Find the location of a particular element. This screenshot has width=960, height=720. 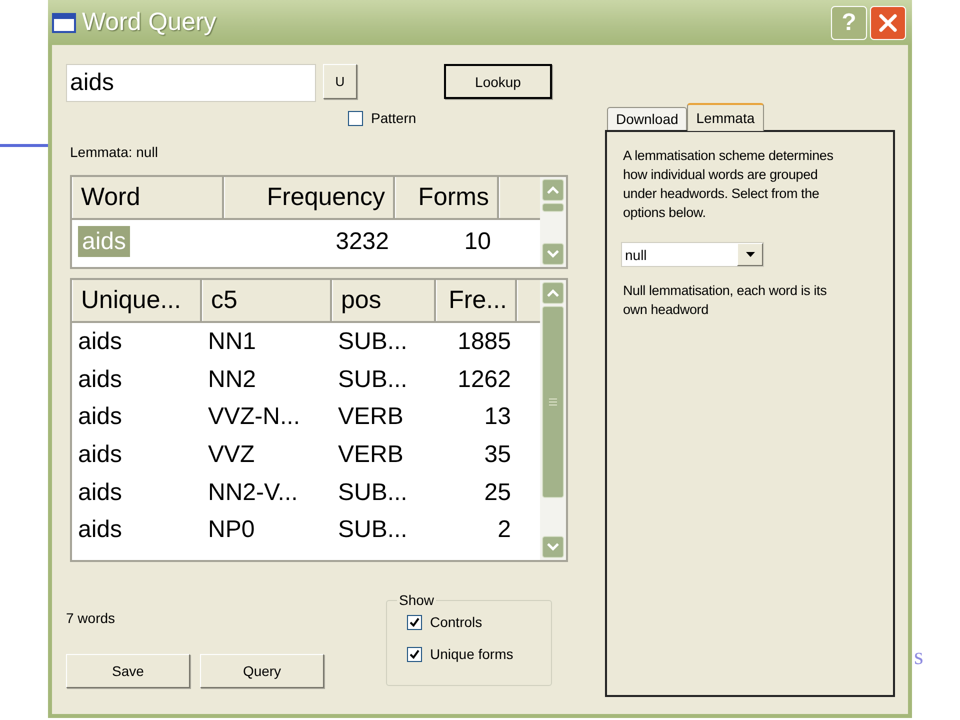

table-cell: 1885 is located at coordinates (484, 341).